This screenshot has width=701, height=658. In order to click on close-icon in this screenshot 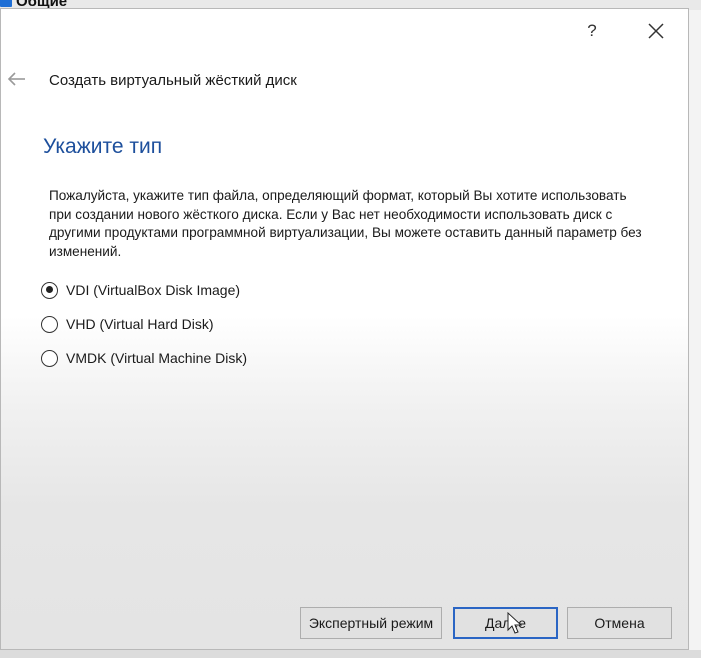, I will do `click(656, 31)`.